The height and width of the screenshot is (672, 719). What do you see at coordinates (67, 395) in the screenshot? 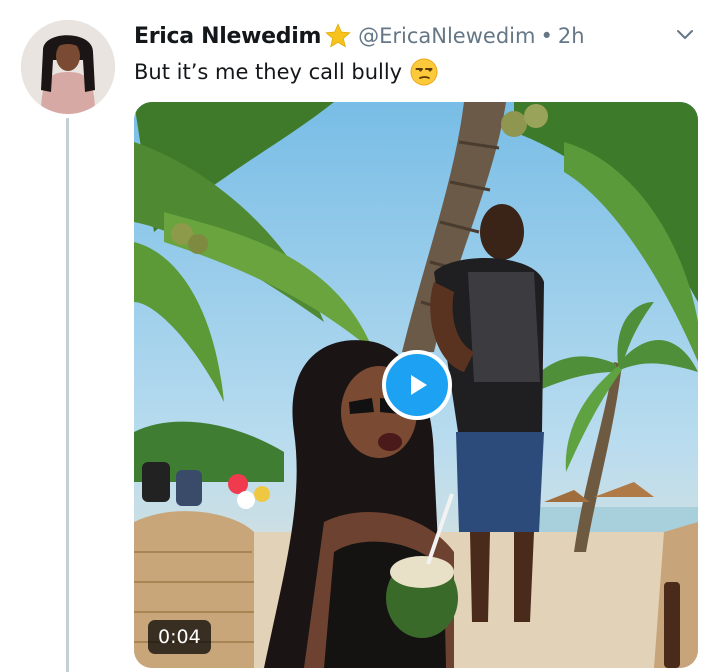
I see `thread-line` at bounding box center [67, 395].